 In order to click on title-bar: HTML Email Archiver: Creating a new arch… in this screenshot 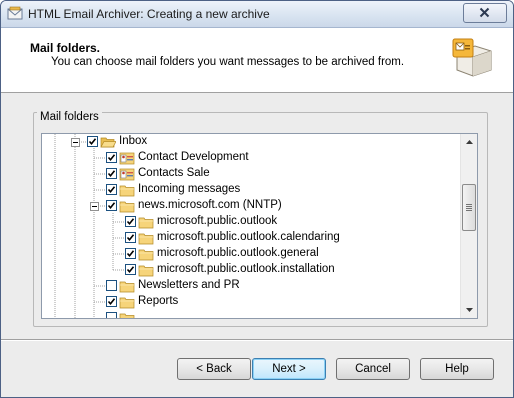, I will do `click(257, 14)`.